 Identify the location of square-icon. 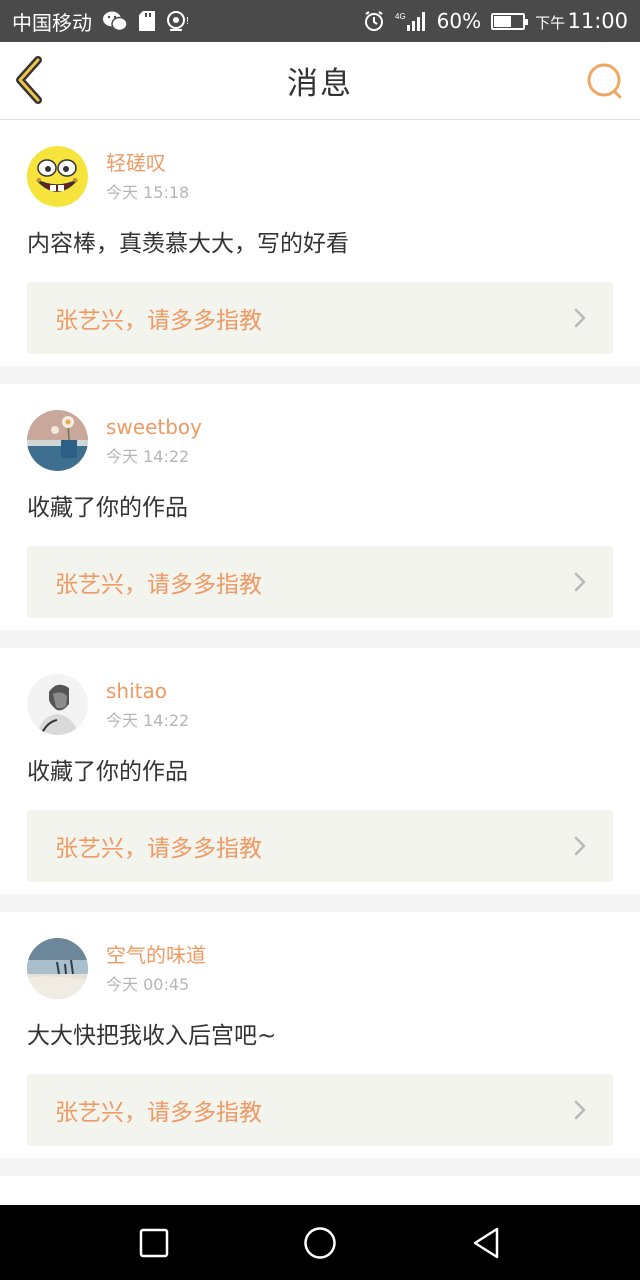
(154, 1242).